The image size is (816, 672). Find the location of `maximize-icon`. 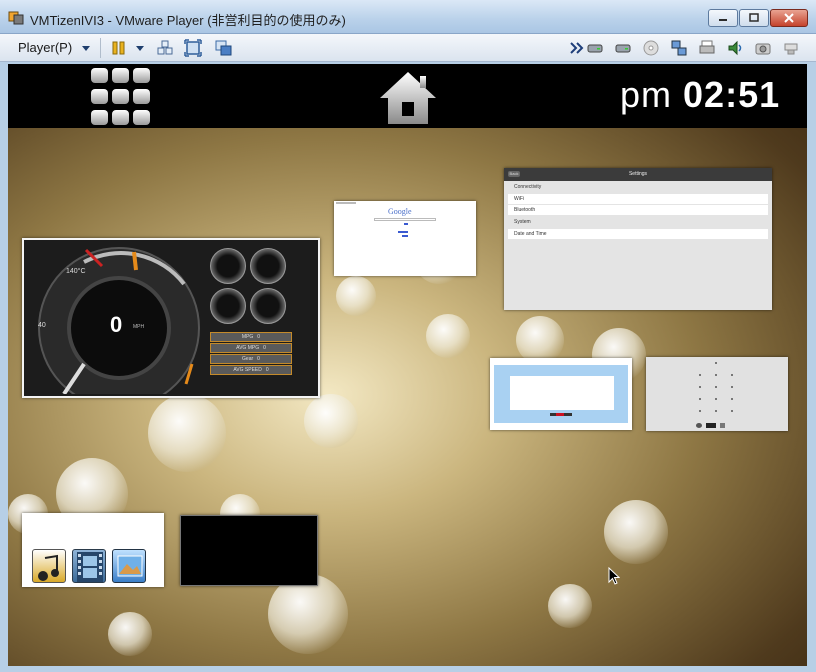

maximize-icon is located at coordinates (754, 17).